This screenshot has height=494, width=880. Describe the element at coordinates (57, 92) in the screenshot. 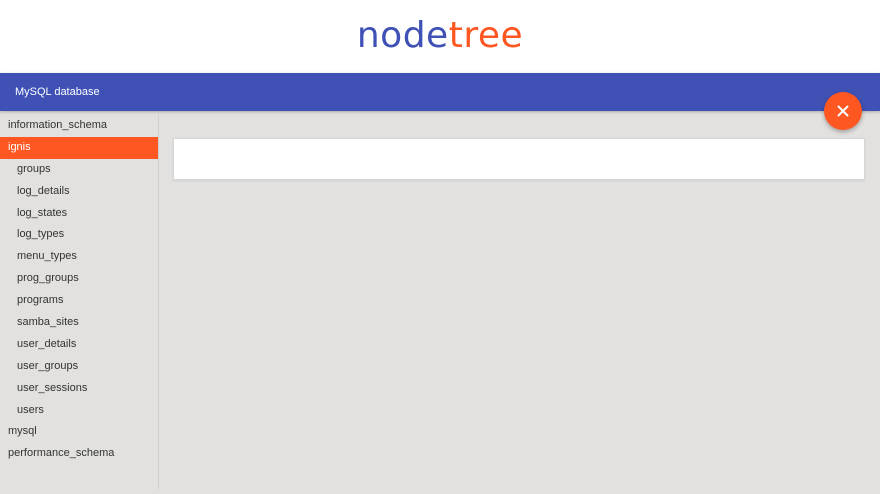

I see `app-bar-title: MySQL database` at that location.